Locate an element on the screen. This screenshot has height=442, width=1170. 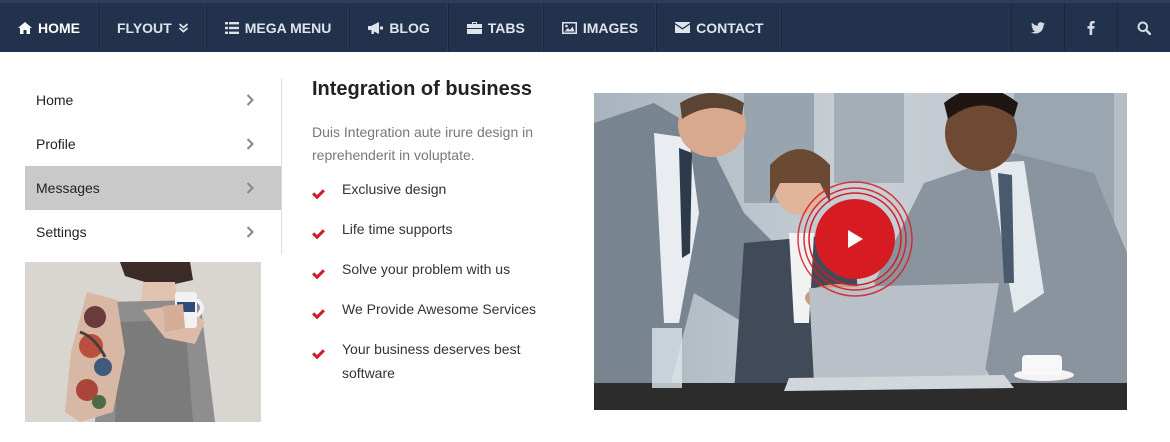
feature-text: We Provide Awesome Services is located at coordinates (439, 309).